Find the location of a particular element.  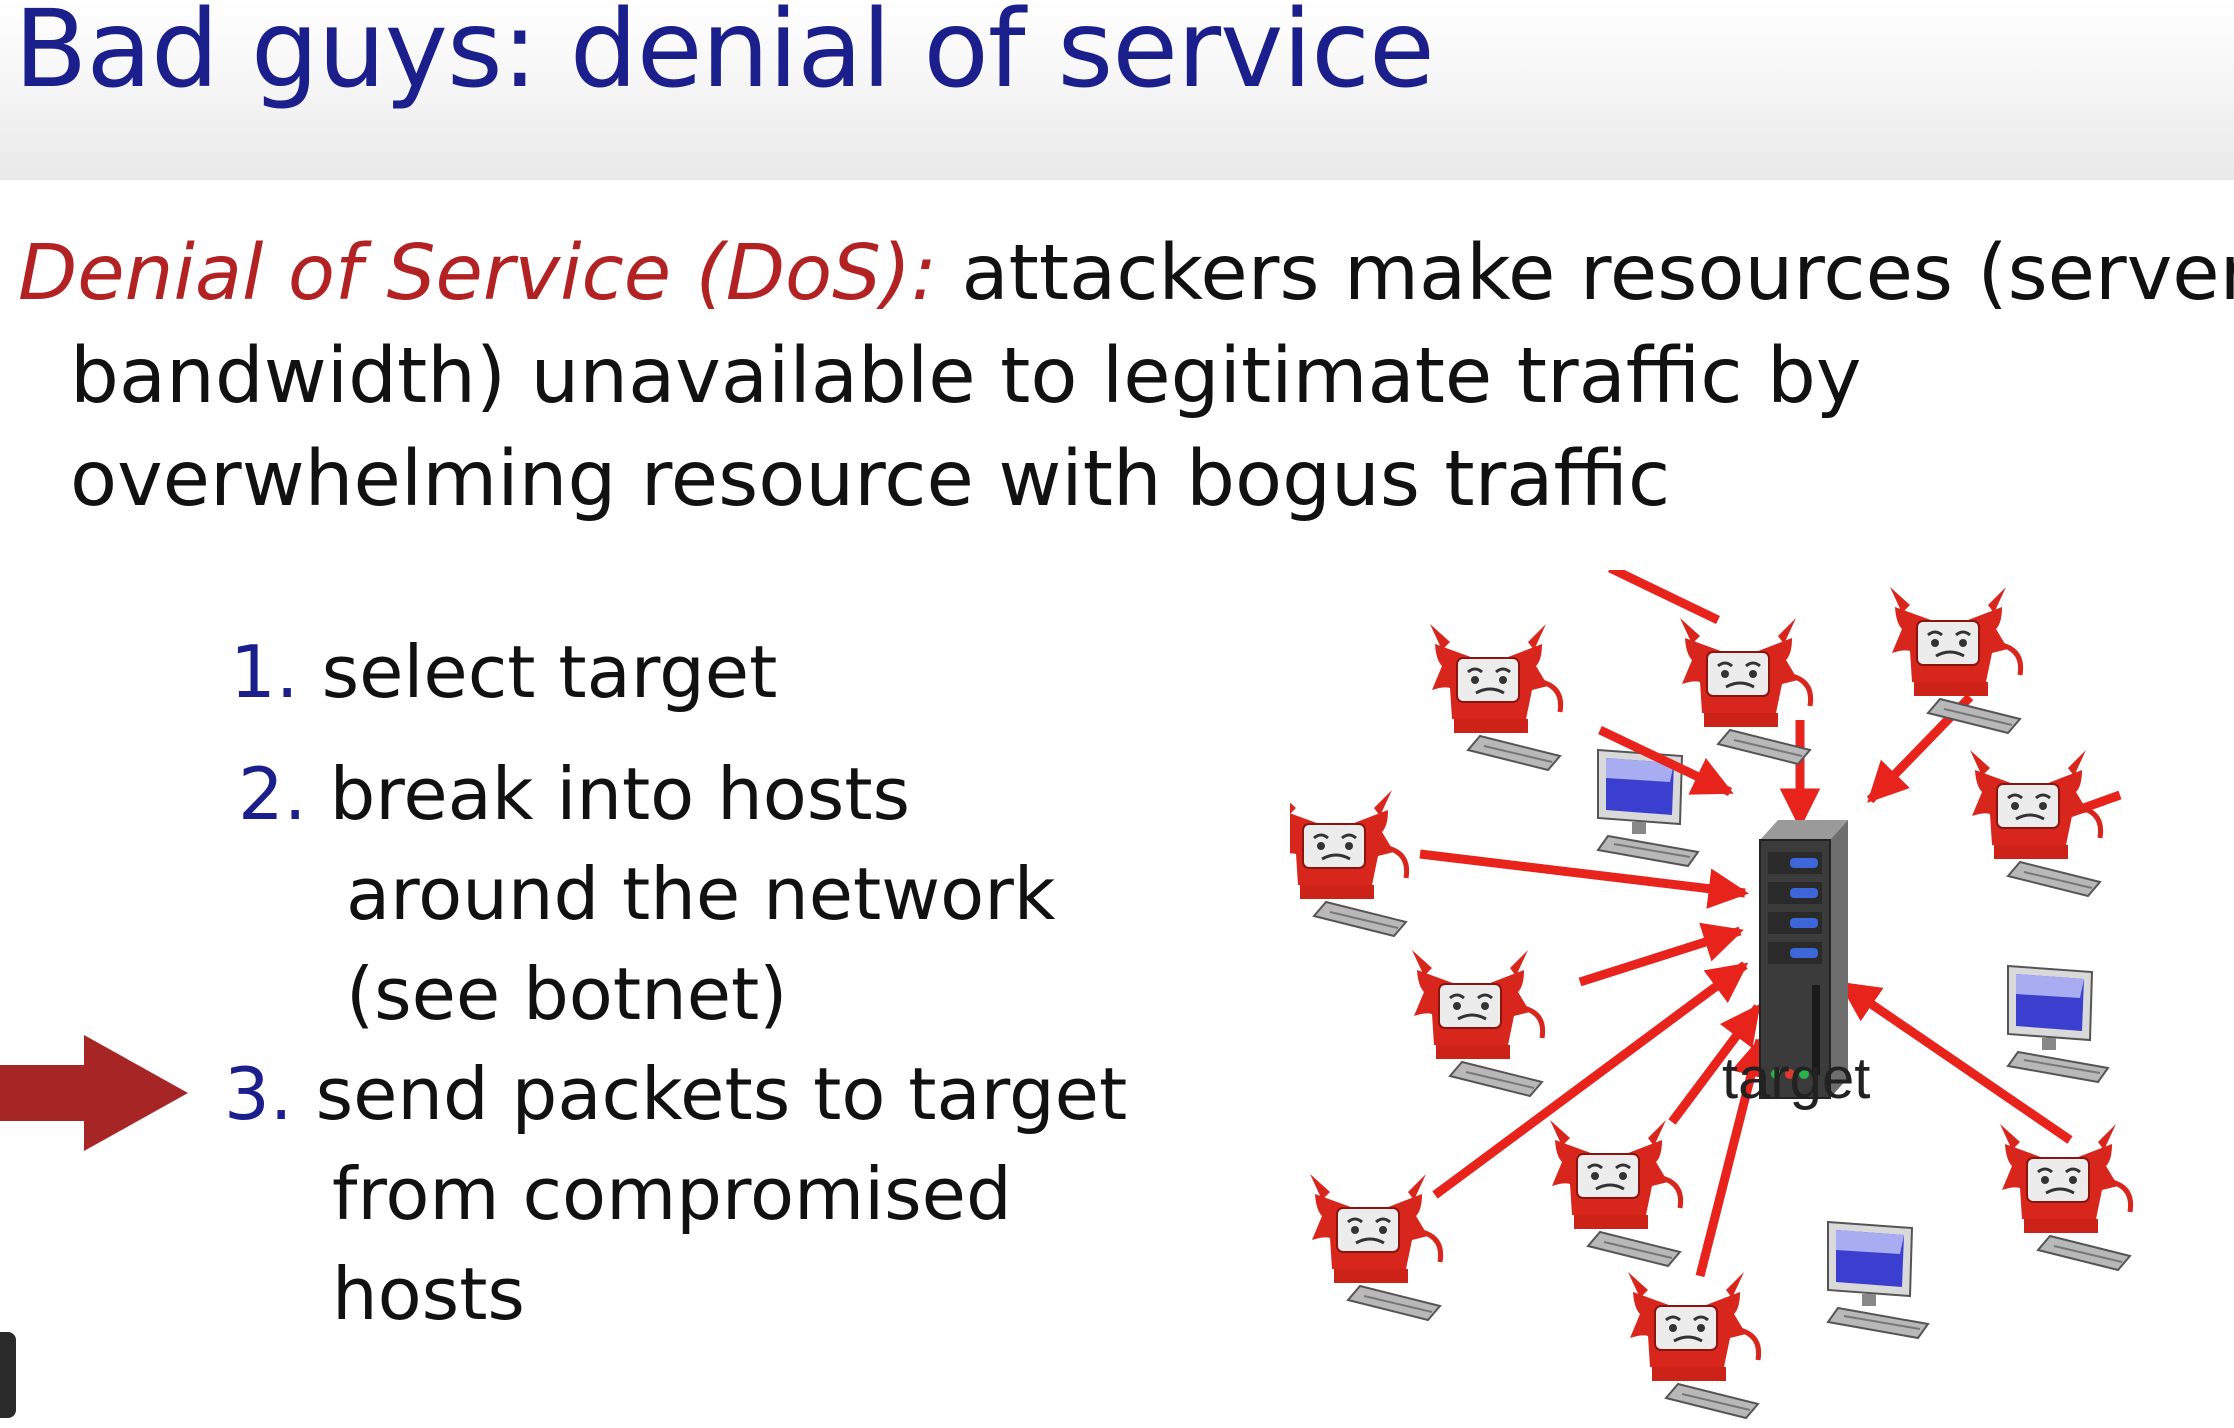

target-label: target is located at coordinates (1796, 1078).